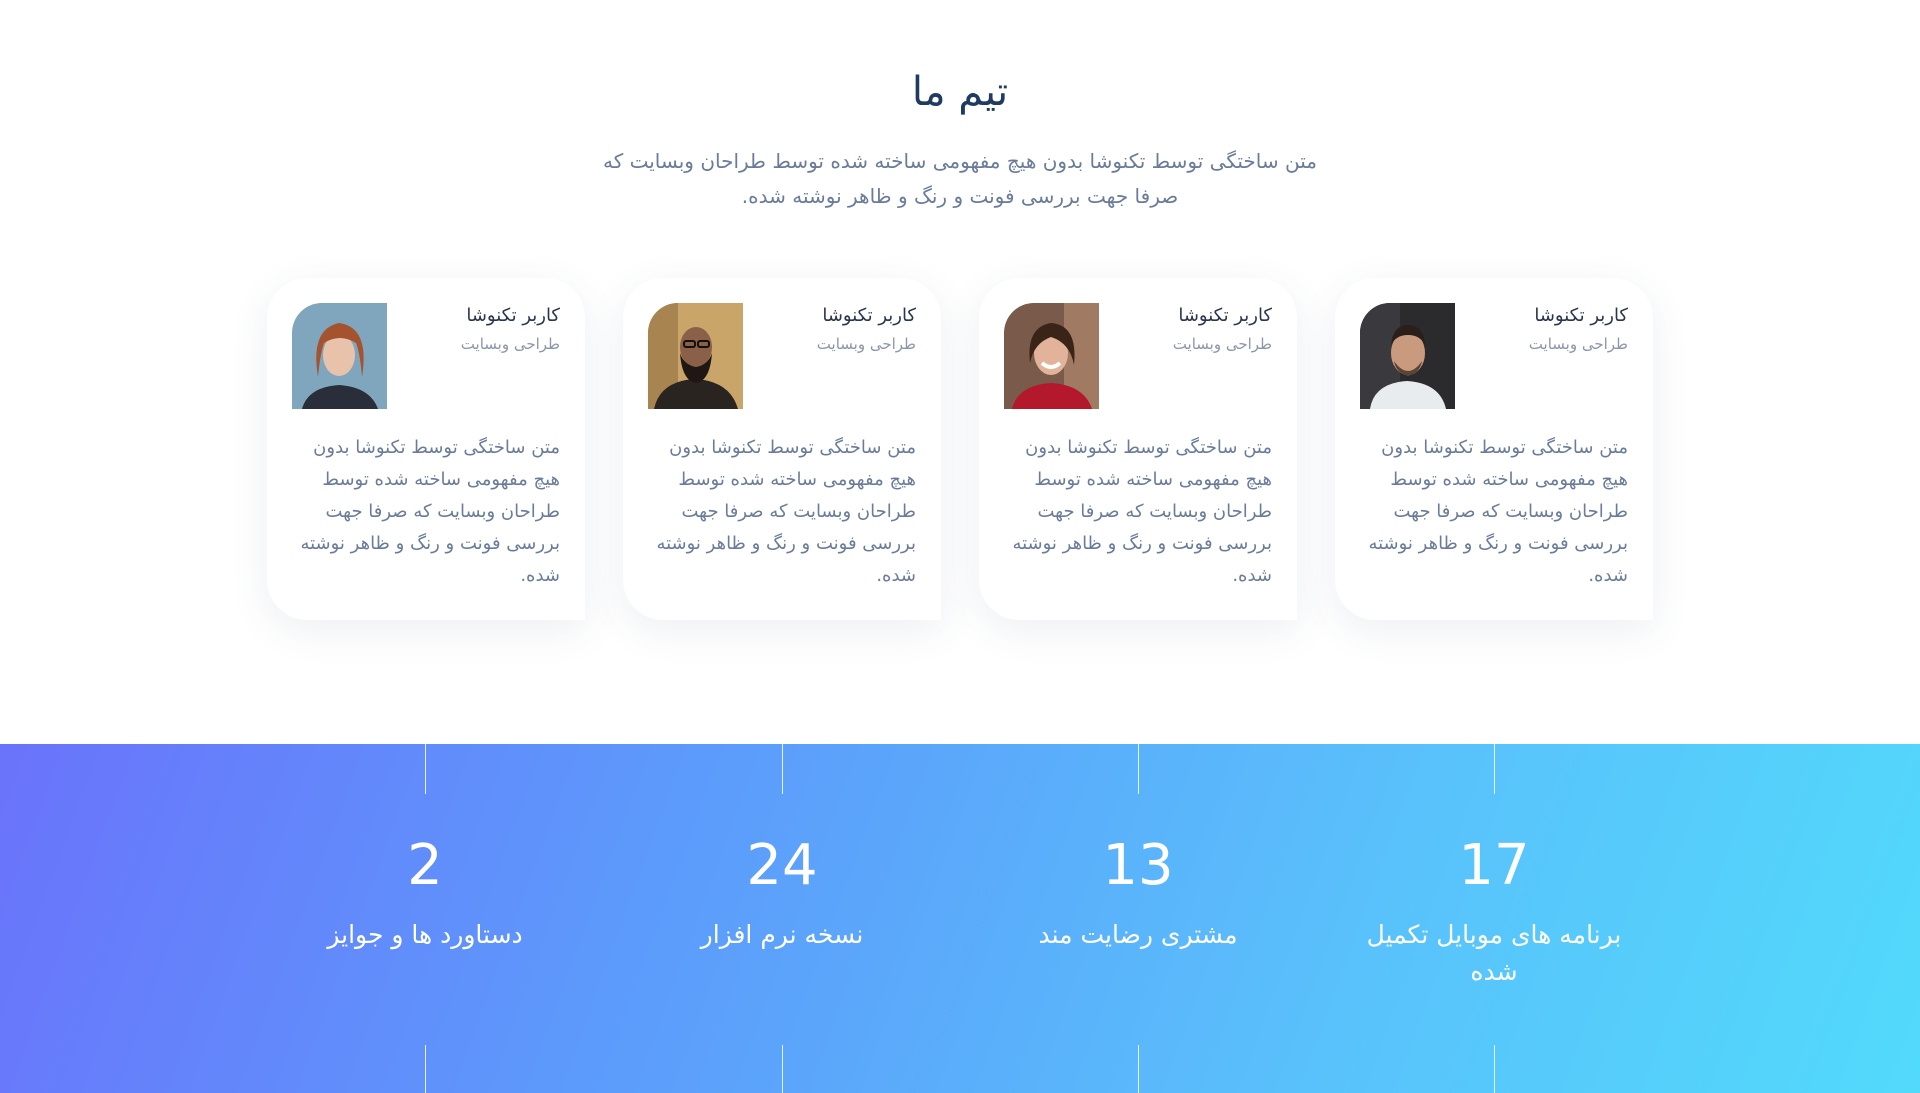 Image resolution: width=1920 pixels, height=1093 pixels. I want to click on stat-item: 13 مشتری رضایت مند, so click(1138, 893).